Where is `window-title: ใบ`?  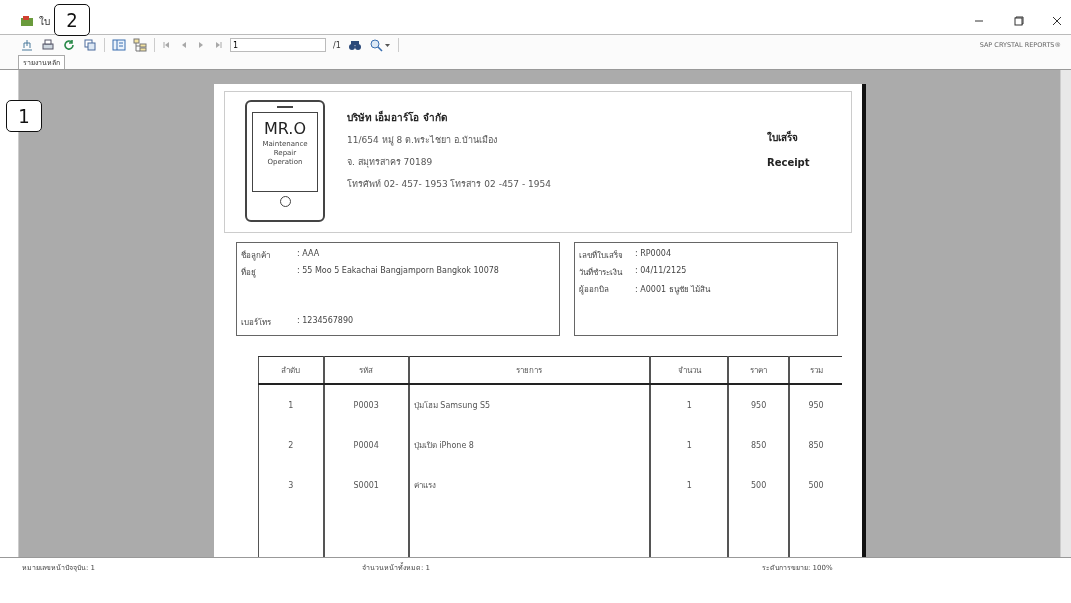 window-title: ใบ is located at coordinates (44, 21).